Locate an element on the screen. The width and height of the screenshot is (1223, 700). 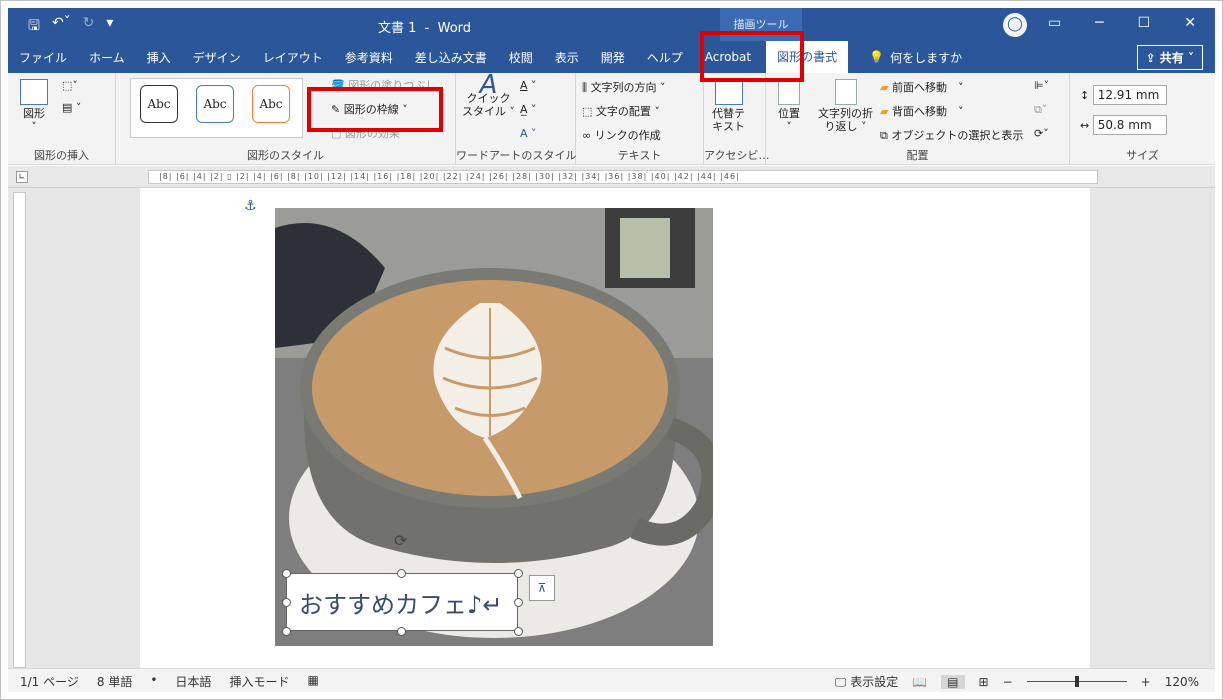
text-outline-icon: A̲ ˅ is located at coordinates (528, 109).